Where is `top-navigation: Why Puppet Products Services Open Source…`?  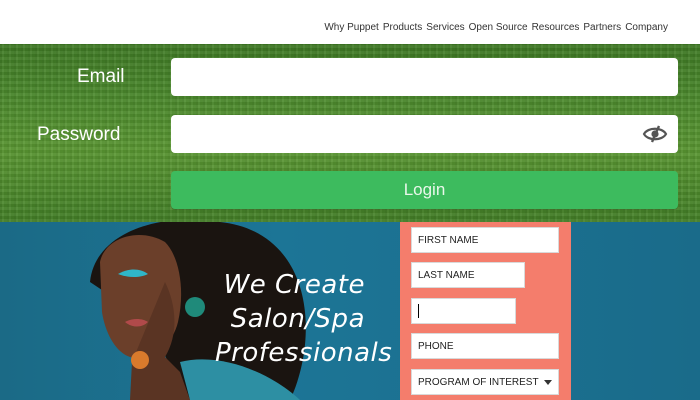 top-navigation: Why Puppet Products Services Open Source… is located at coordinates (350, 22).